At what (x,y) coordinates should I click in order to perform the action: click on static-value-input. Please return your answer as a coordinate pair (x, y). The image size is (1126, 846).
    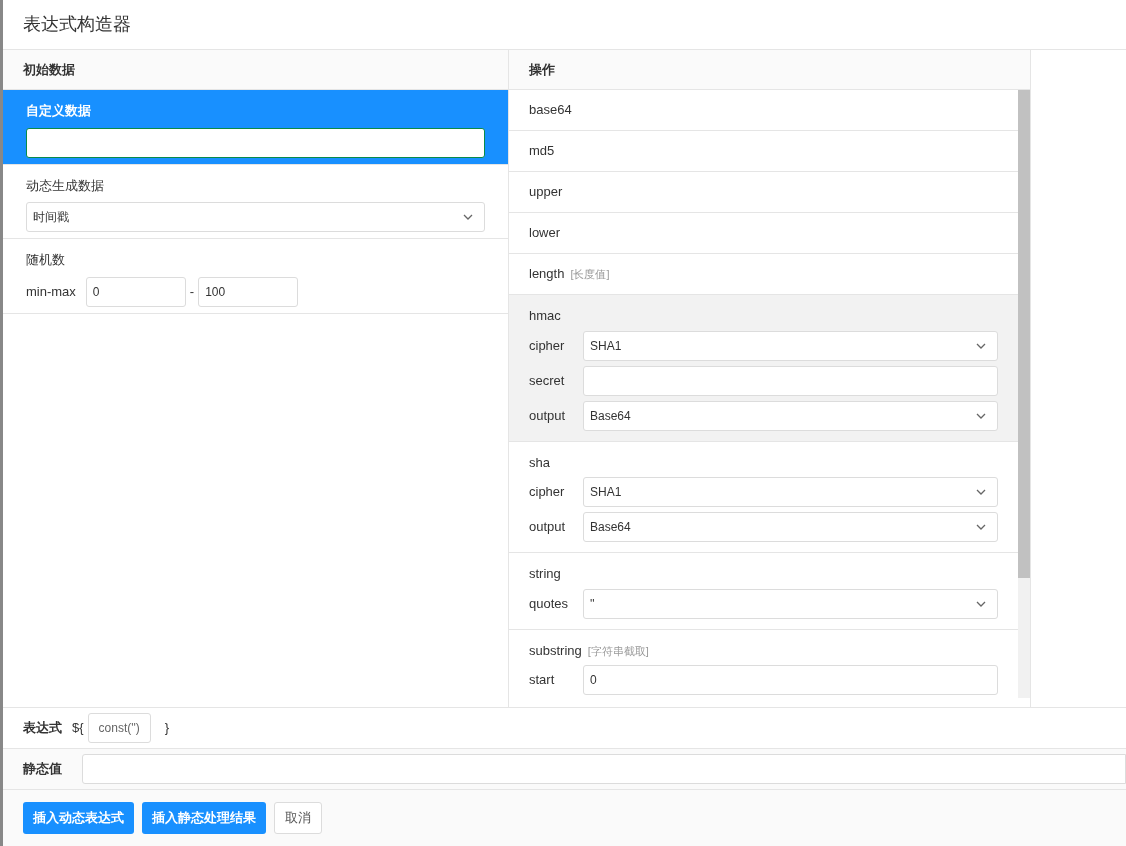
    Looking at the image, I should click on (604, 769).